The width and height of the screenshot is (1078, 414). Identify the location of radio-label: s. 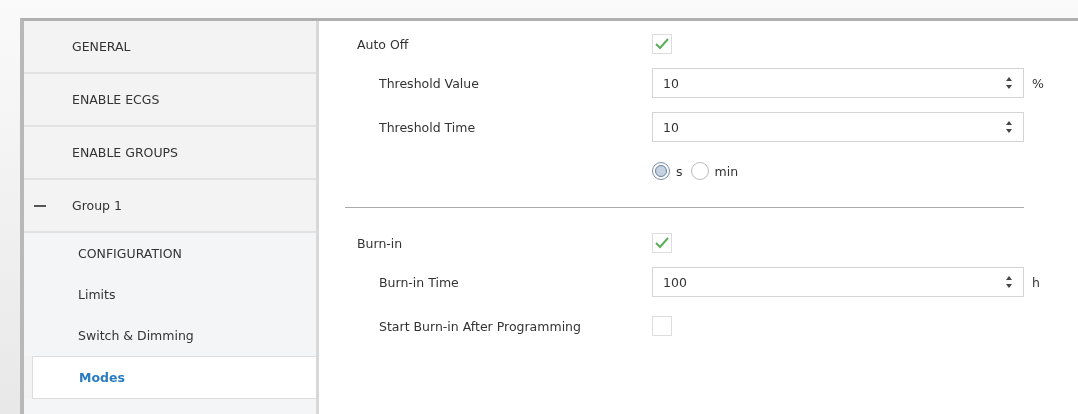
(679, 171).